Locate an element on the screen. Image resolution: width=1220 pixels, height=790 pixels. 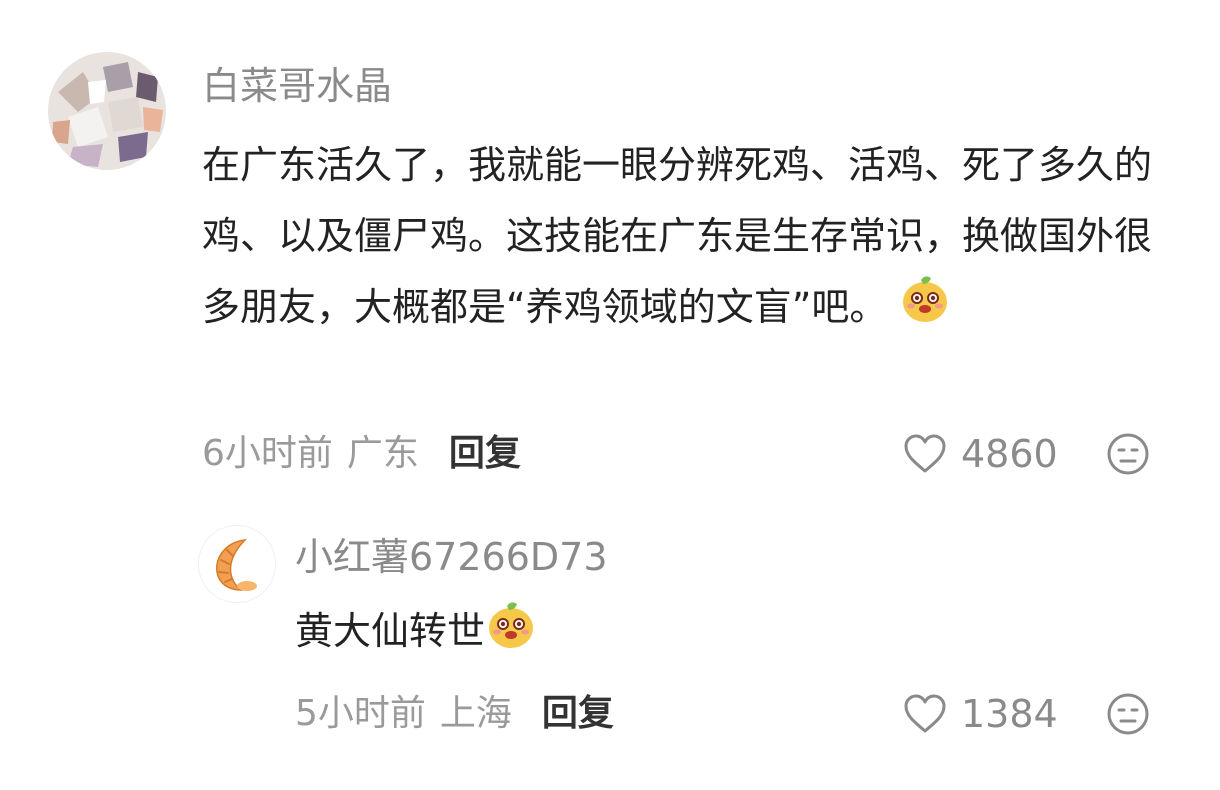
comment-2-text: 黄大仙转世 is located at coordinates (720, 633).